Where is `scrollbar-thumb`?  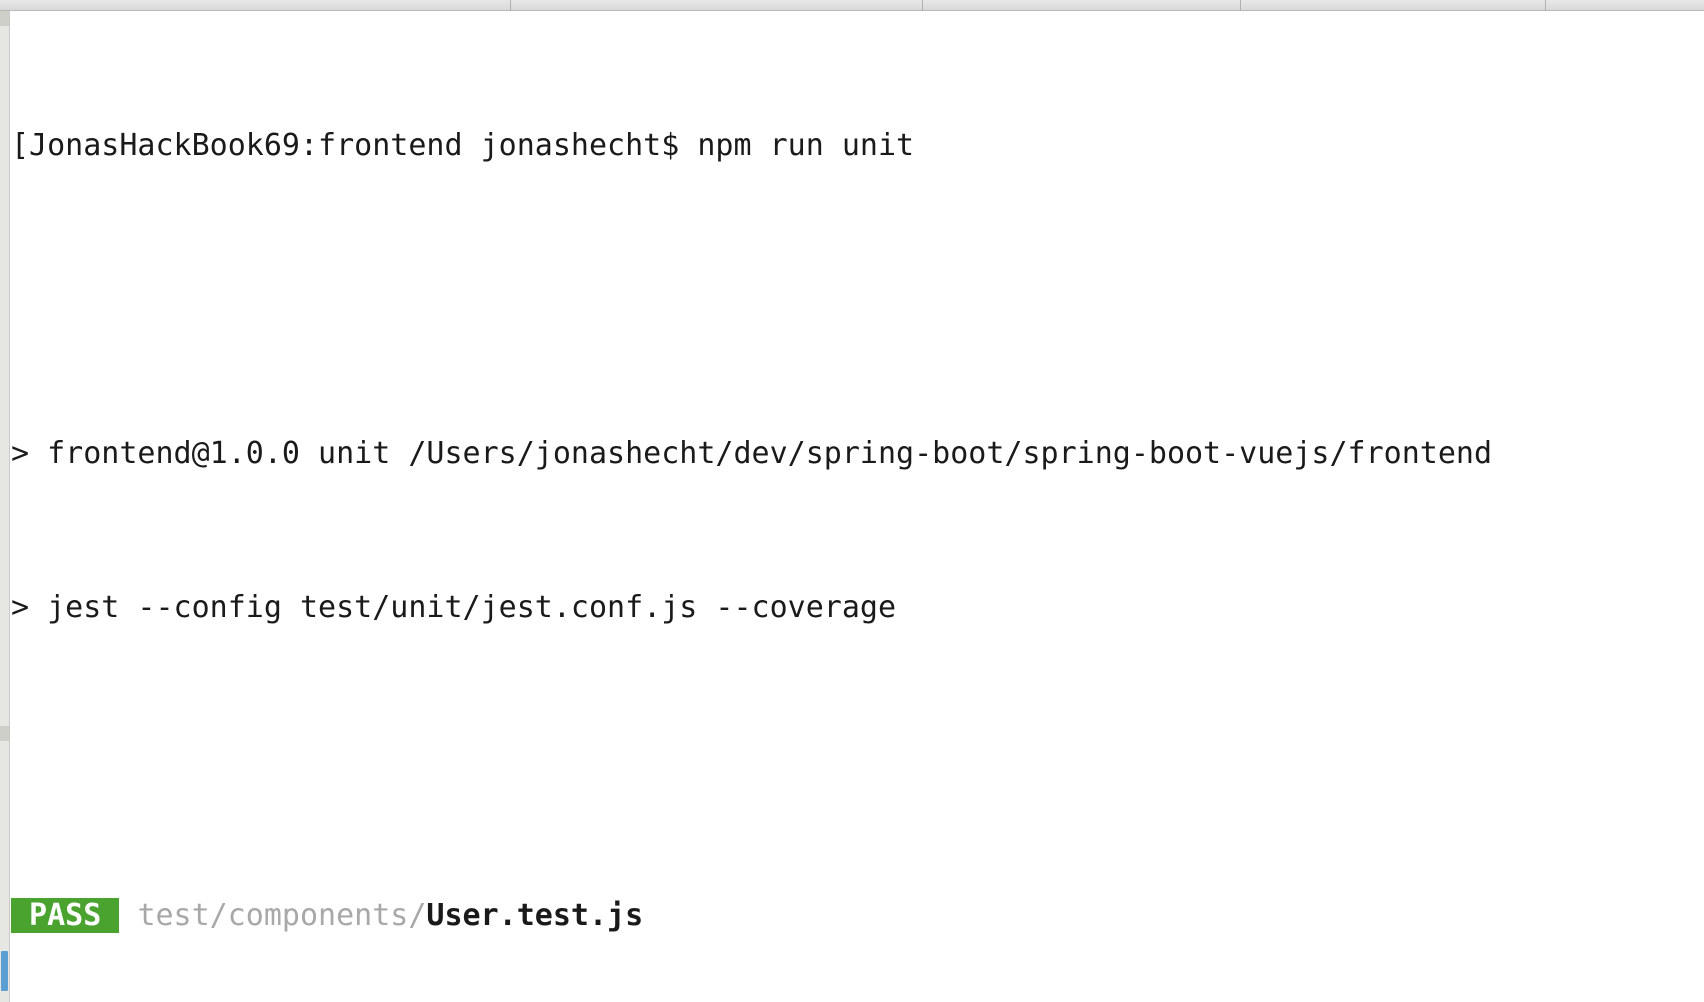
scrollbar-thumb is located at coordinates (4, 971).